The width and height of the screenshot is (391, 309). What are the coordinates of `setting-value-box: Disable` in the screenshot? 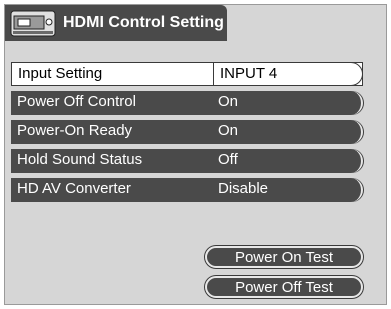 It's located at (286, 189).